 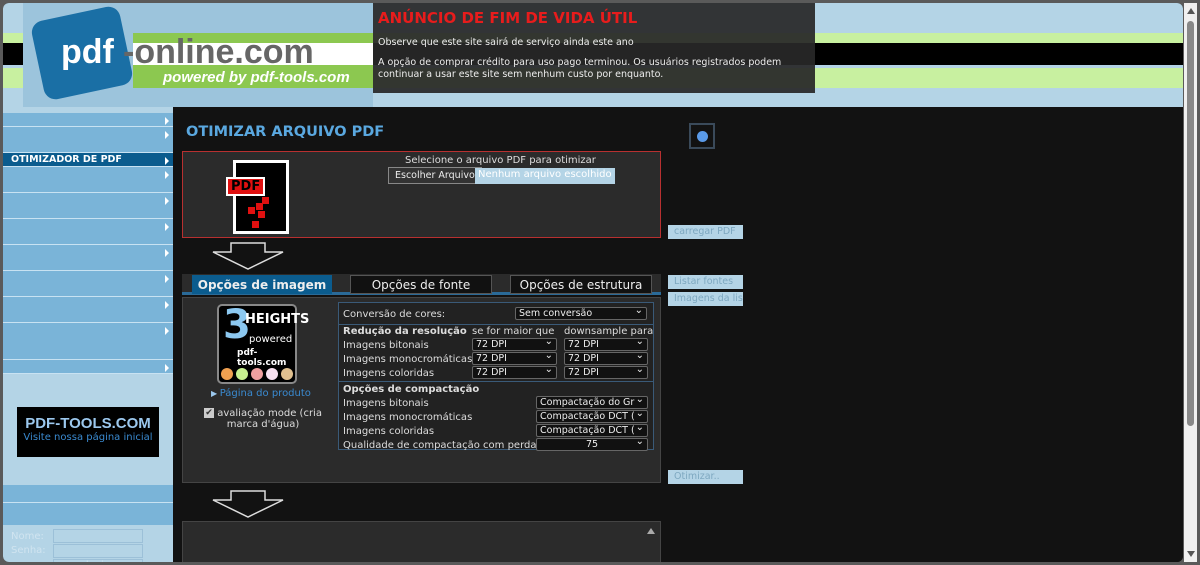 I want to click on scrollbar-thumb, so click(x=1190, y=223).